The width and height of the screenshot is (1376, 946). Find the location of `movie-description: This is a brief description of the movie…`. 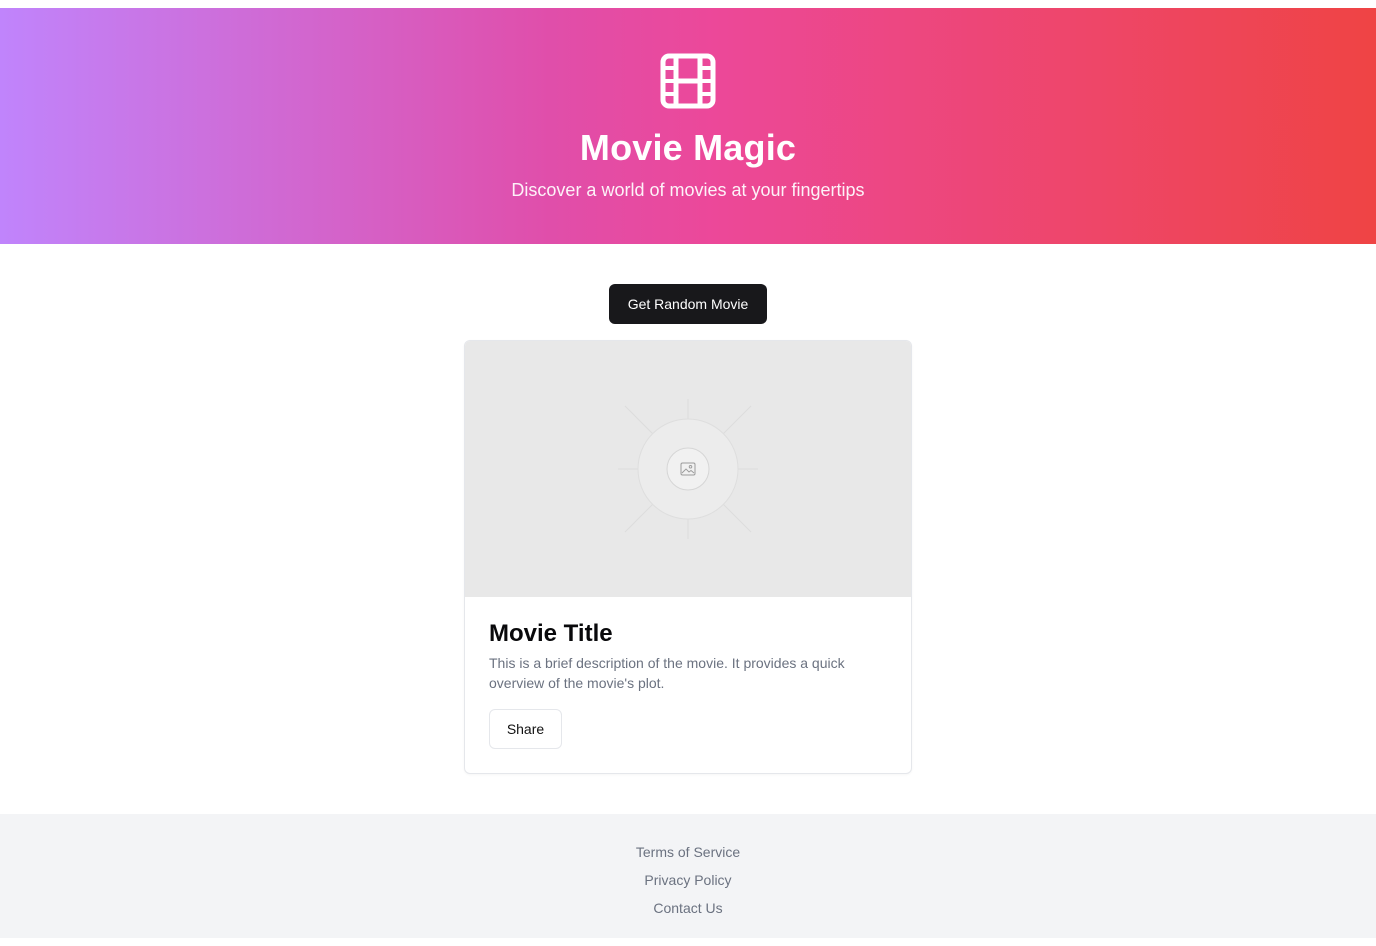

movie-description: This is a brief description of the movie… is located at coordinates (667, 673).